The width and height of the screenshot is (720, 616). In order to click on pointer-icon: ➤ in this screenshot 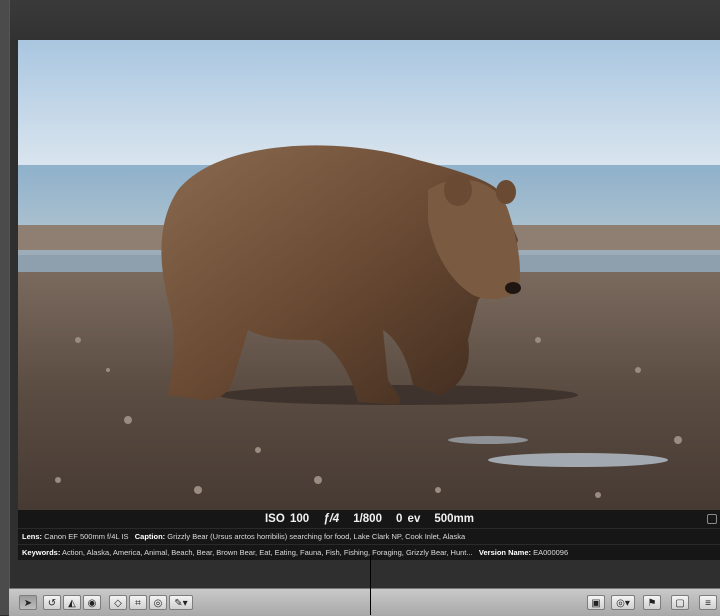, I will do `click(28, 602)`.